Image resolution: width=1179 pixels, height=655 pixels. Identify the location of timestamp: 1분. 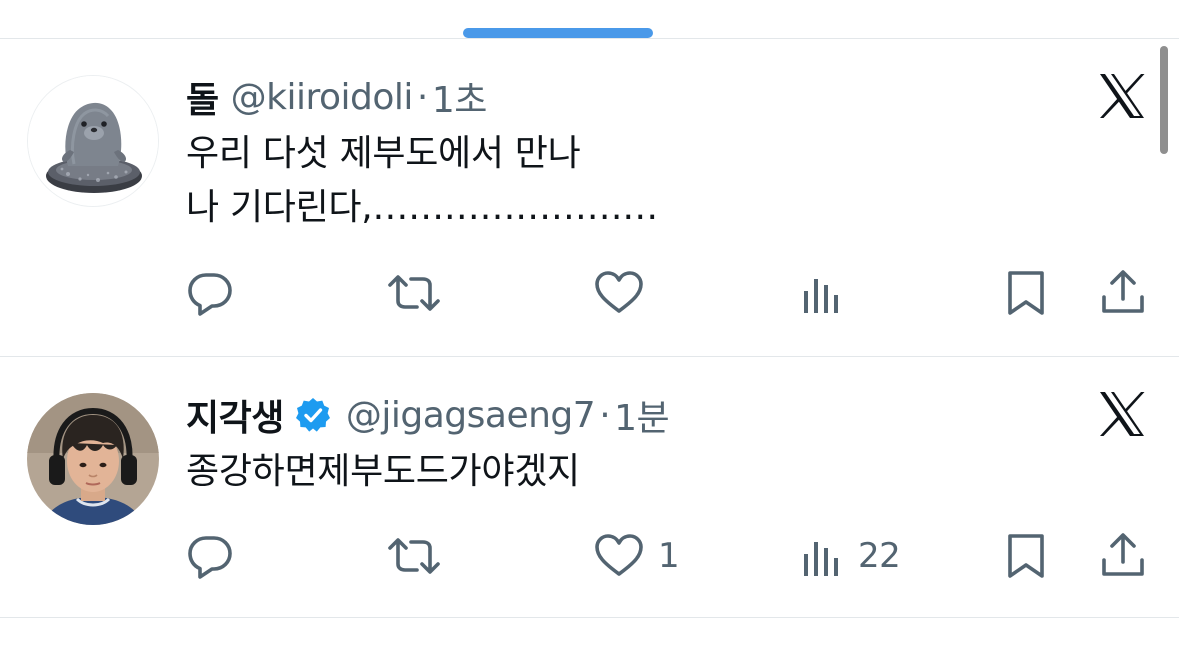
(642, 415).